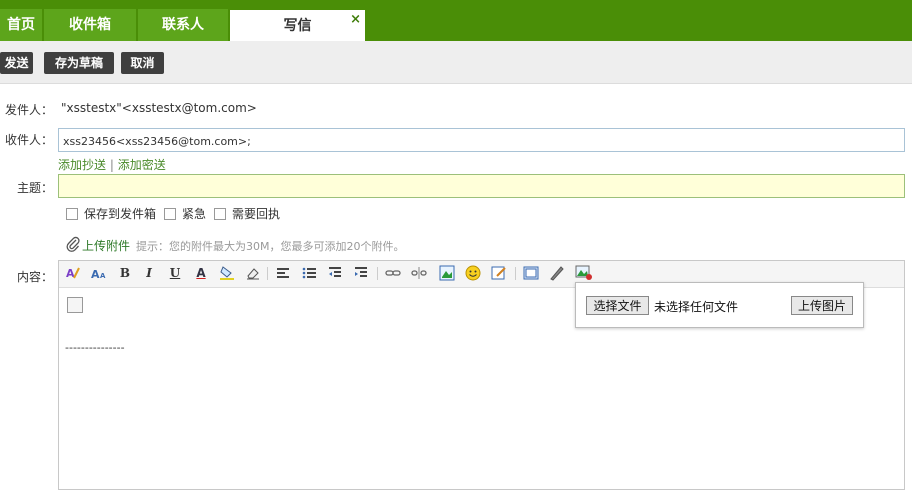 This screenshot has width=912, height=490. Describe the element at coordinates (120, 214) in the screenshot. I see `save-to-sent-label: 保存到发件箱` at that location.